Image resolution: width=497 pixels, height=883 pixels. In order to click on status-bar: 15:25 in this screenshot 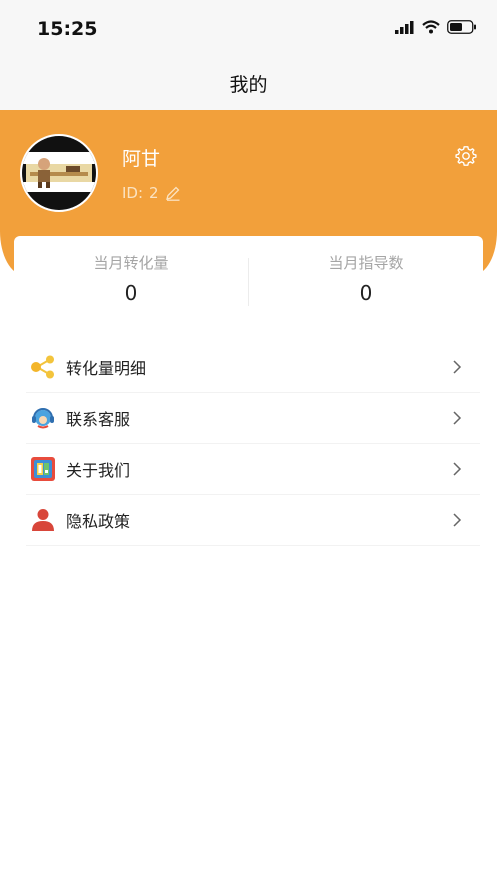, I will do `click(248, 30)`.